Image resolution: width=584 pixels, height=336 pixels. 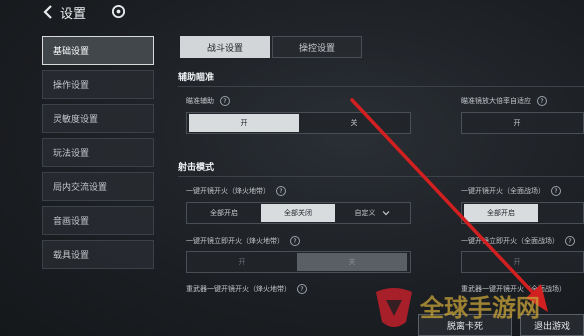 What do you see at coordinates (98, 84) in the screenshot?
I see `sidebar-item-controls: 操作设置` at bounding box center [98, 84].